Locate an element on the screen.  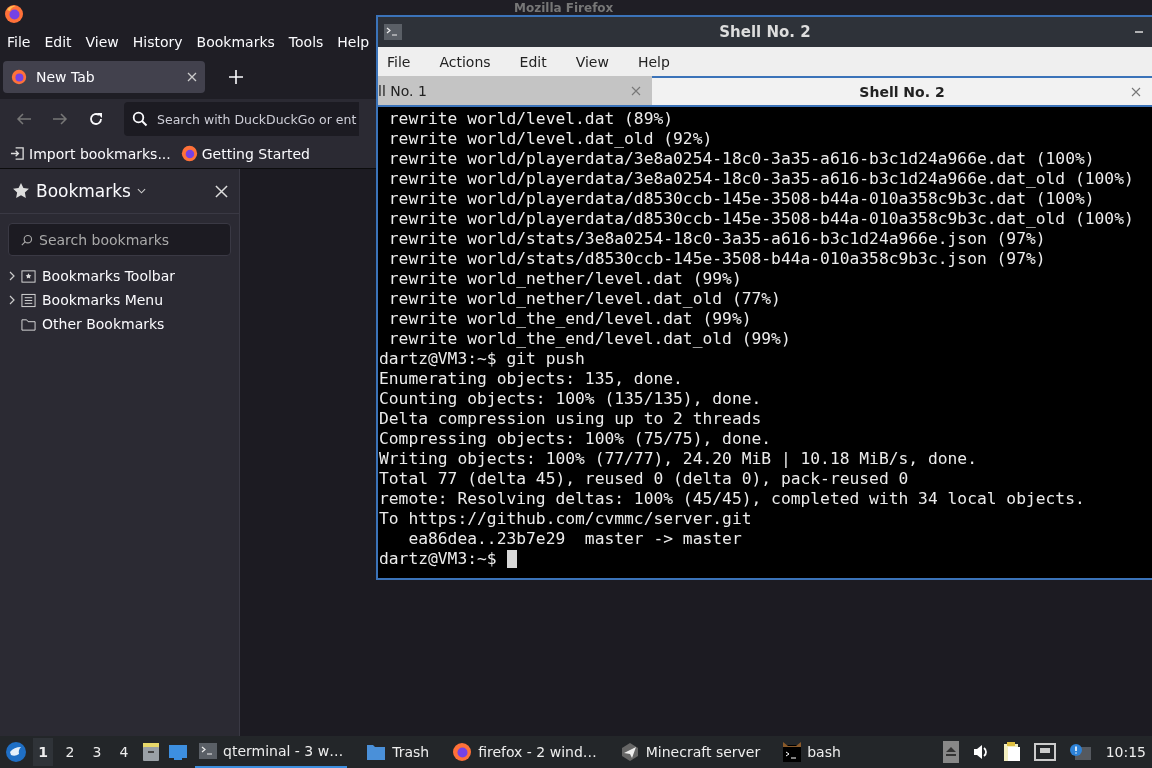
desktop-switcher: 1 is located at coordinates (43, 752).